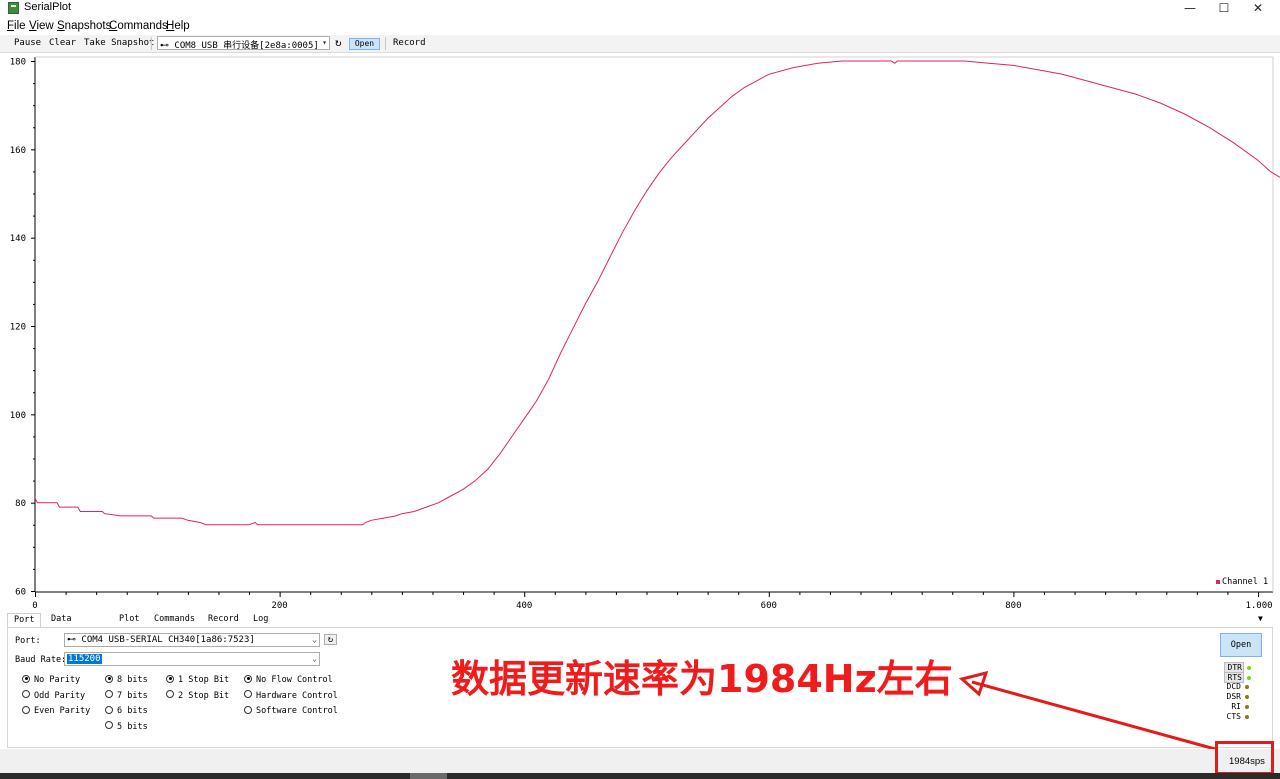 The width and height of the screenshot is (1280, 779). What do you see at coordinates (428, 776) in the screenshot?
I see `taskbar-item` at bounding box center [428, 776].